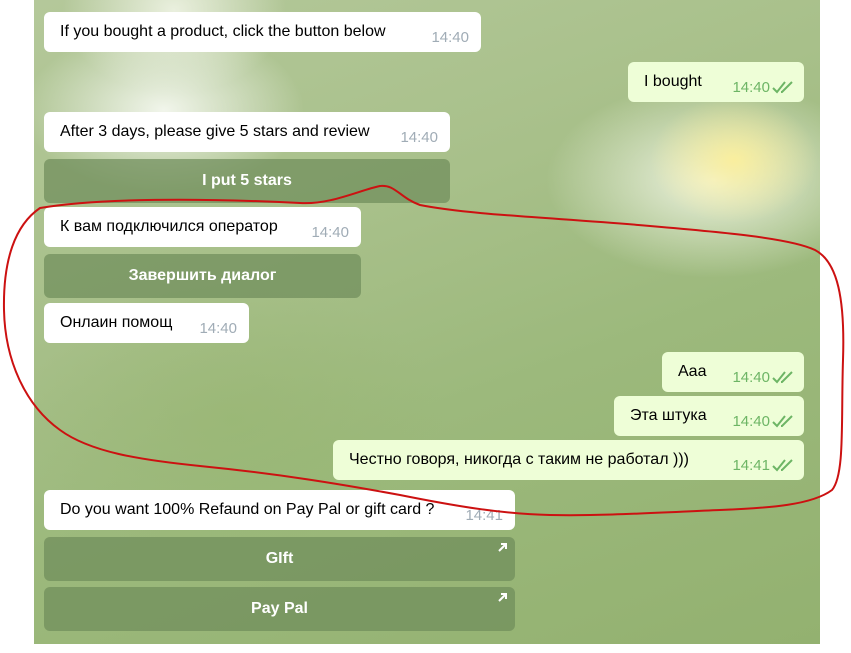 The height and width of the screenshot is (653, 851). Describe the element at coordinates (716, 82) in the screenshot. I see `message-outgoing: I bought 14:40` at that location.